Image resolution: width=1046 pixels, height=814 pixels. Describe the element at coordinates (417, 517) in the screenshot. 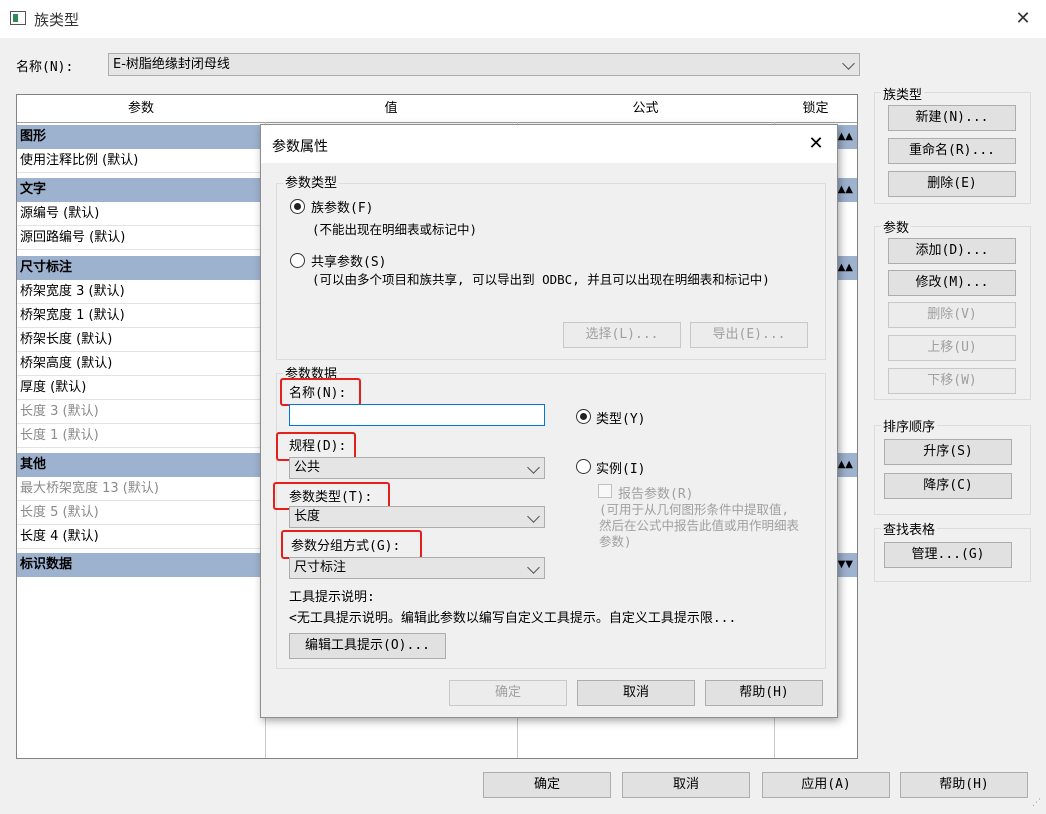

I see `parameter-type-select: 长度` at that location.